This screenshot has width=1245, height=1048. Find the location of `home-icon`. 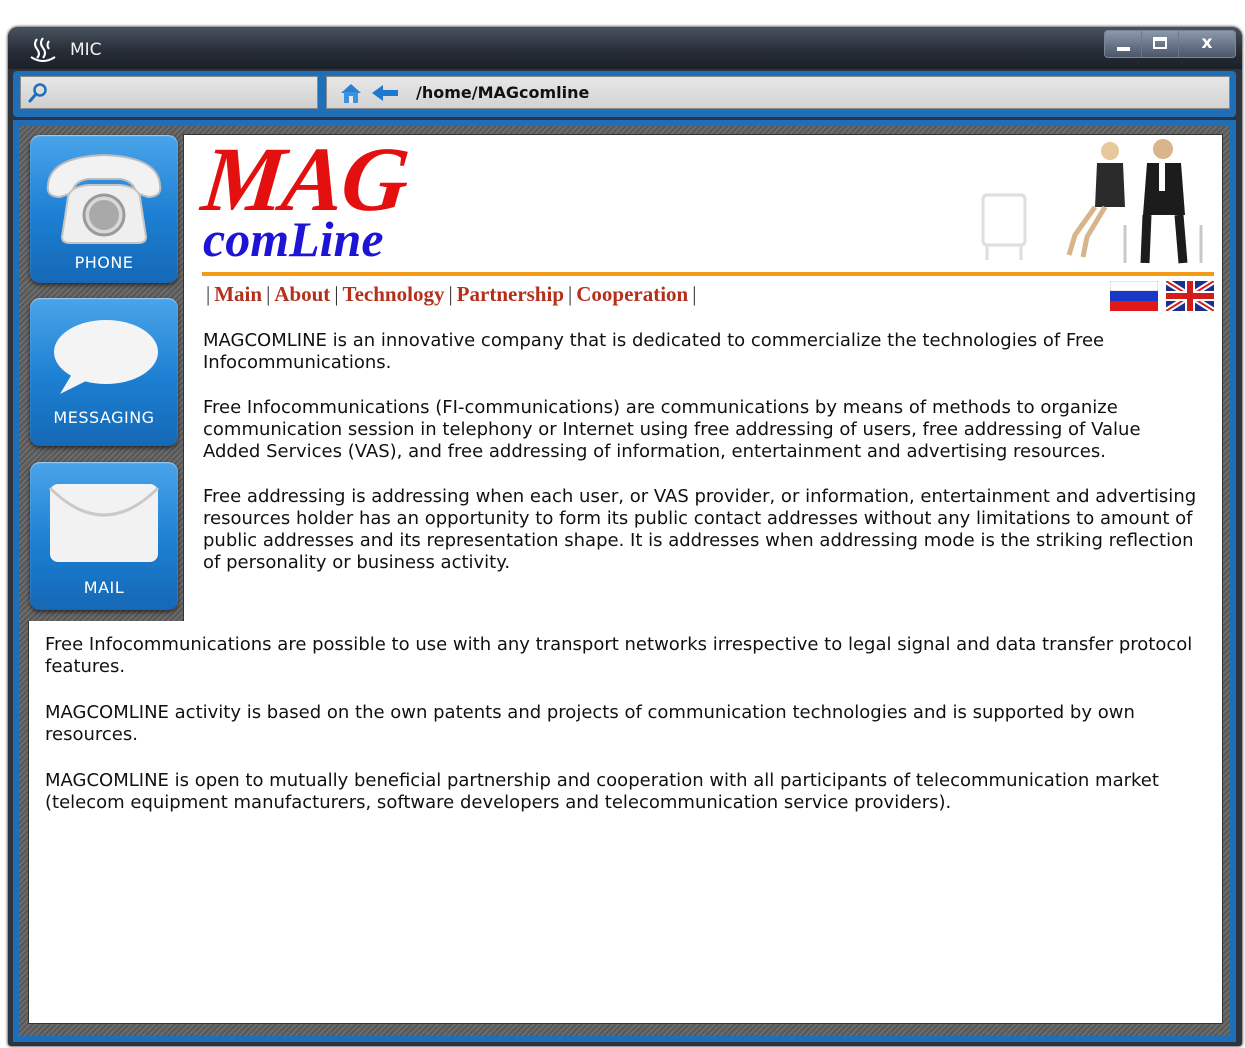

home-icon is located at coordinates (351, 93).